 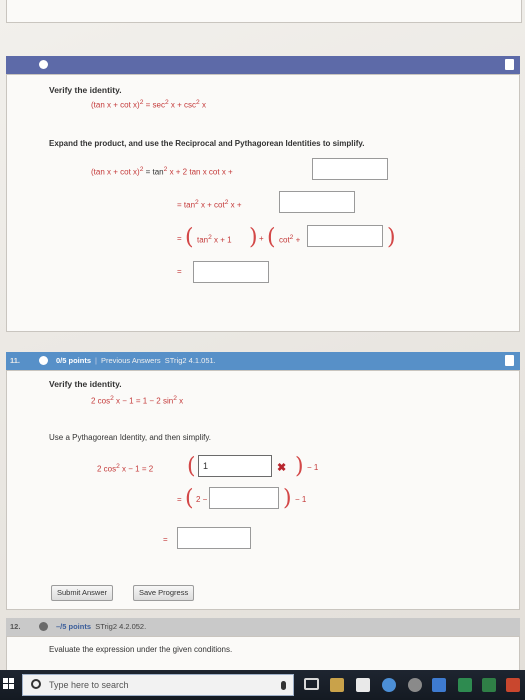 I want to click on answer-input-1-value: 1, so click(x=206, y=466).